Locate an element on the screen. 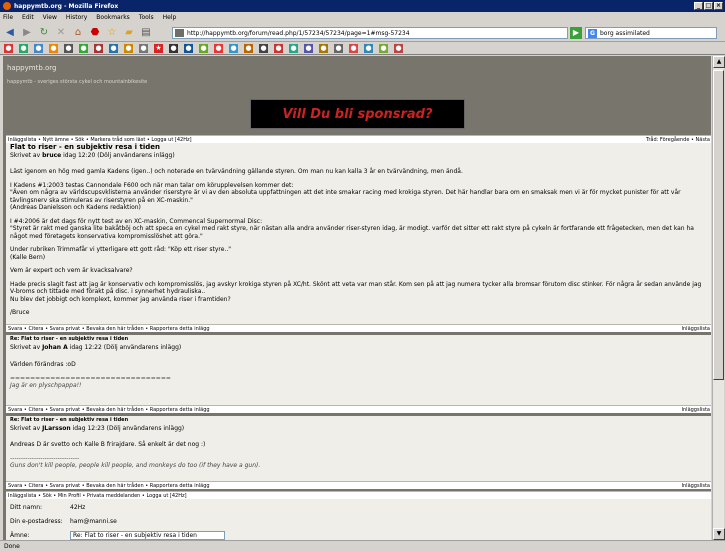  menu-file: File is located at coordinates (8, 17).